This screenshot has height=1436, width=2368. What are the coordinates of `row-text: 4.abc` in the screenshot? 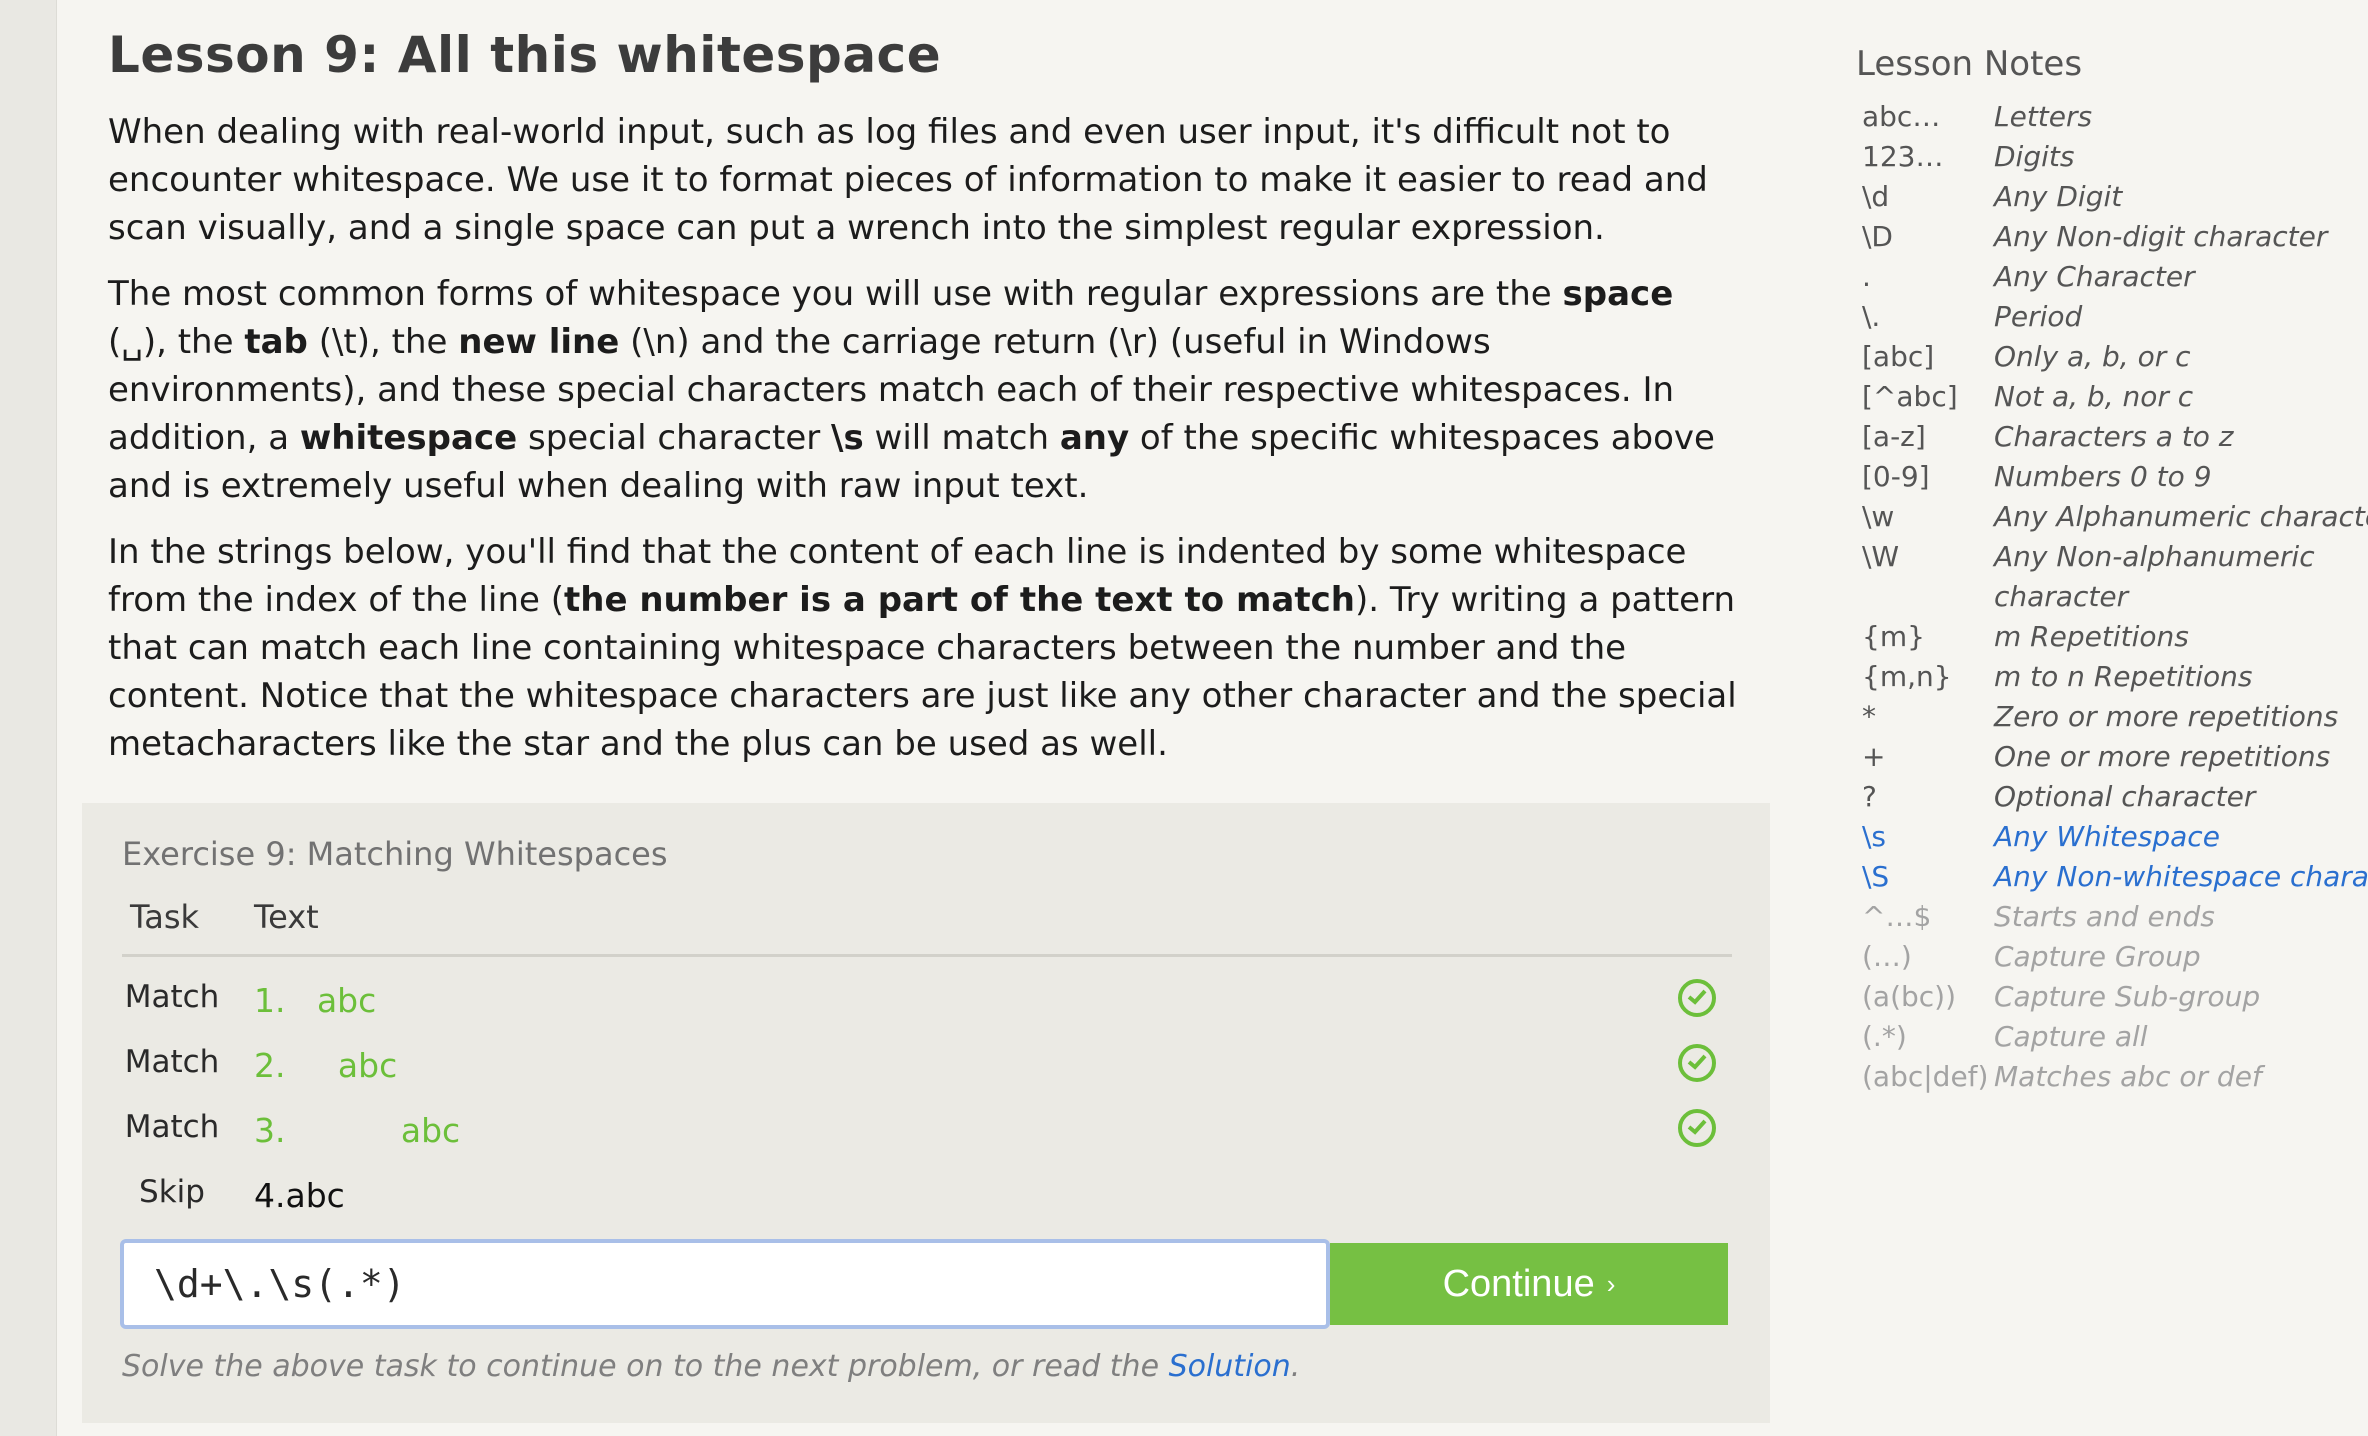 It's located at (299, 1195).